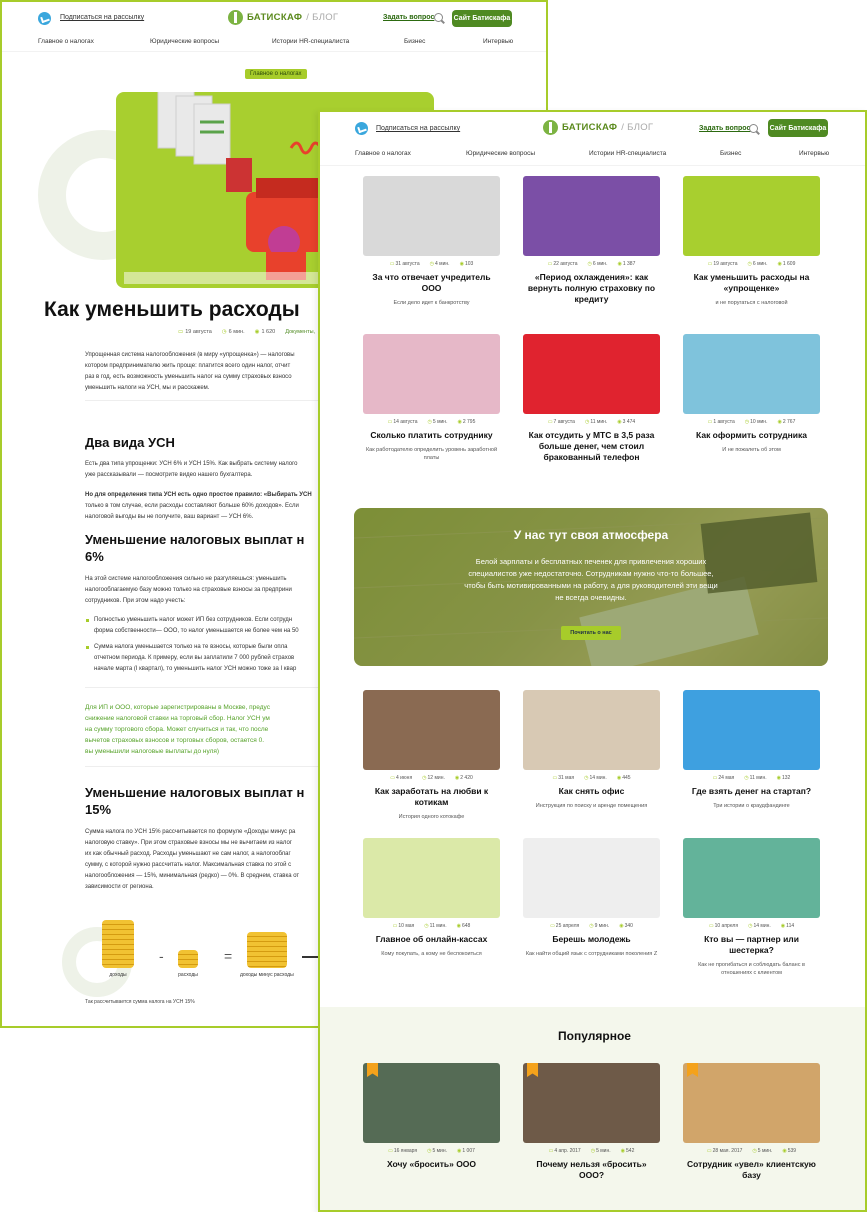  What do you see at coordinates (591, 1151) in the screenshot?
I see `card-meta: ▭4 апр. 2017 ◷5 мин. ◉542` at bounding box center [591, 1151].